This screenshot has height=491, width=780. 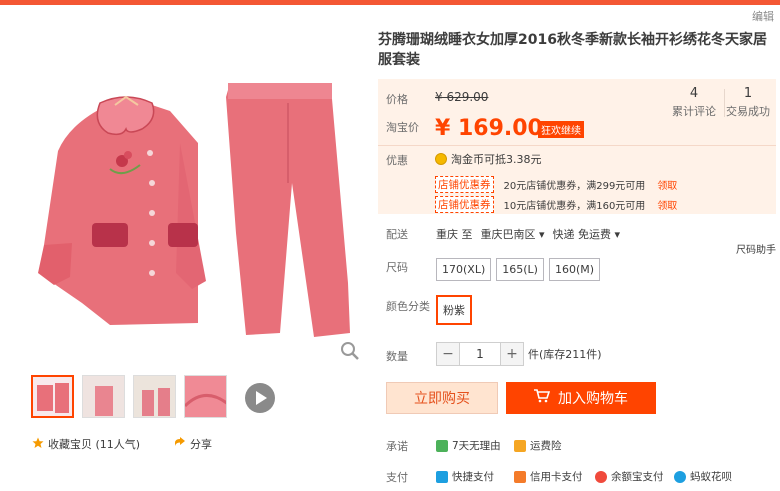 I want to click on add-cart-label: 加入购物车, so click(x=593, y=399).